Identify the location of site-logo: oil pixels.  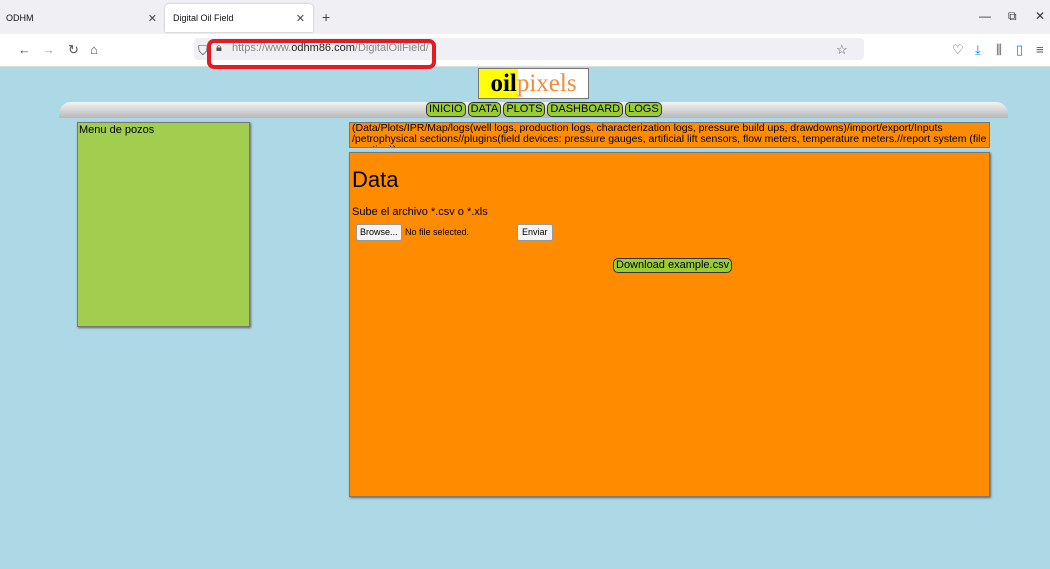
(533, 83).